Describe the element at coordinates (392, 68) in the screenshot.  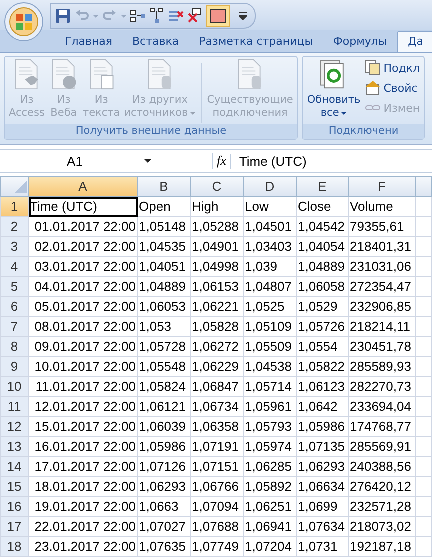
I see `command-button: Подкл` at that location.